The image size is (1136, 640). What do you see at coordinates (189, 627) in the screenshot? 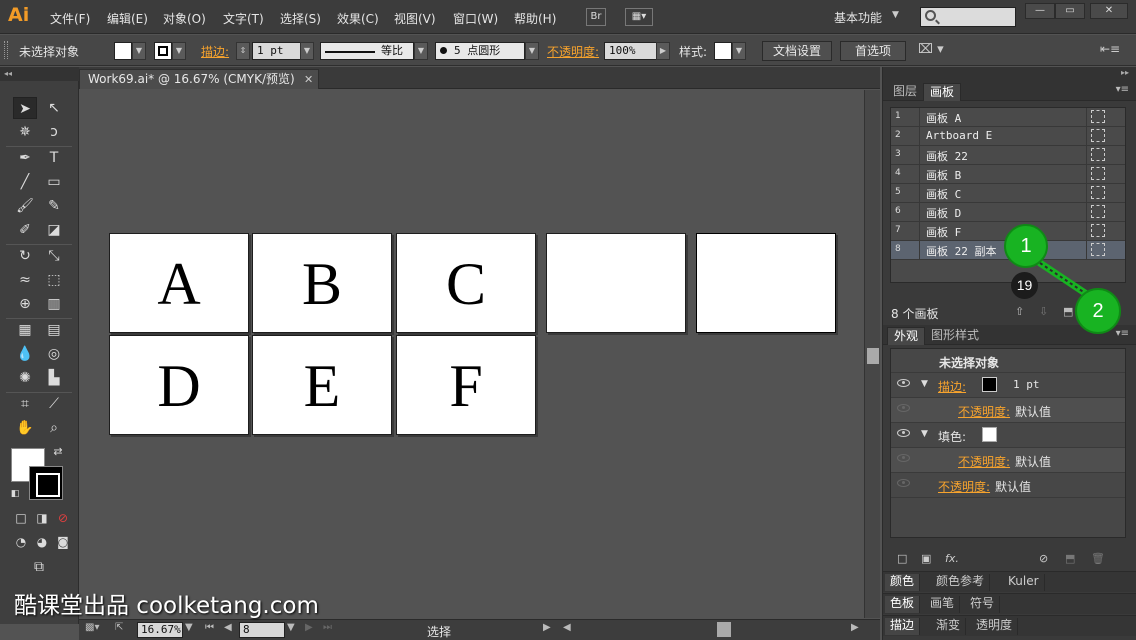
I see `zoom-dropdown: ▼` at bounding box center [189, 627].